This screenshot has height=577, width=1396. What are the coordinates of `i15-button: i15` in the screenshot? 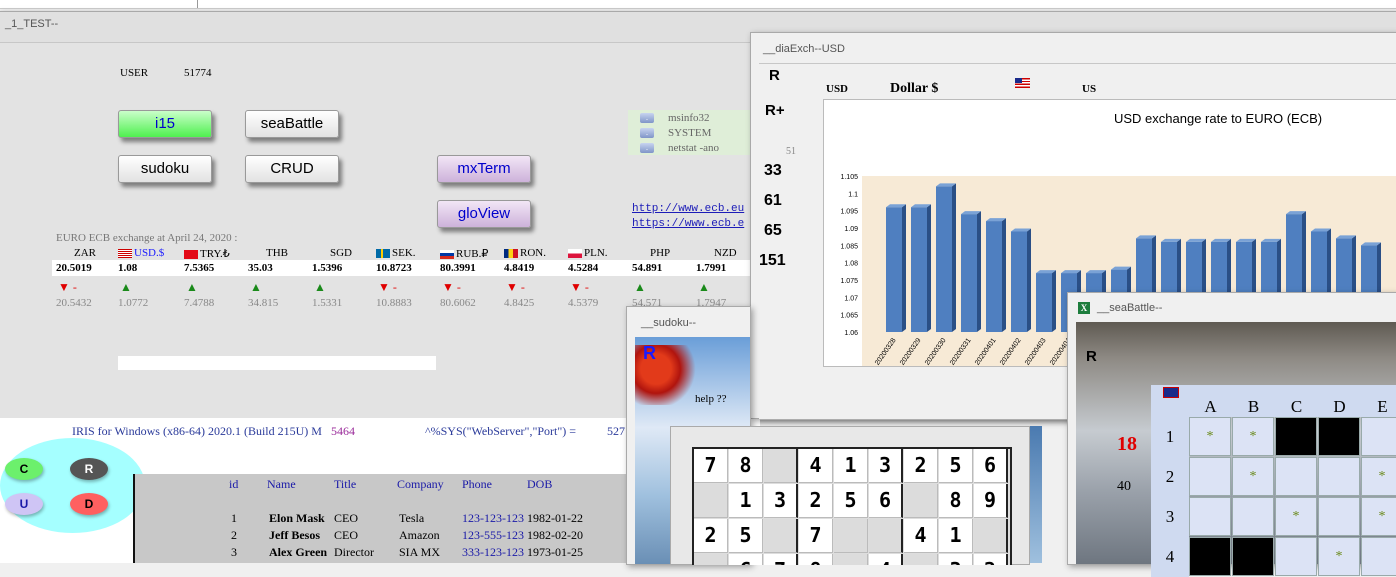 It's located at (165, 124).